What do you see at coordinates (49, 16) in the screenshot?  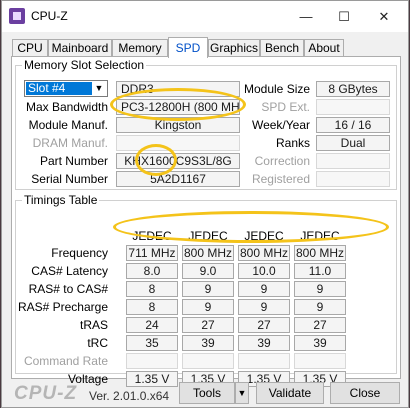 I see `window-title: CPU-Z` at bounding box center [49, 16].